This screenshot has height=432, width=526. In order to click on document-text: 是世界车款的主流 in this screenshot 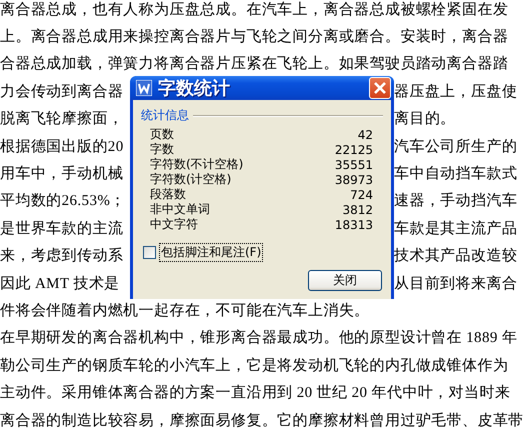, I will do `click(62, 229)`.